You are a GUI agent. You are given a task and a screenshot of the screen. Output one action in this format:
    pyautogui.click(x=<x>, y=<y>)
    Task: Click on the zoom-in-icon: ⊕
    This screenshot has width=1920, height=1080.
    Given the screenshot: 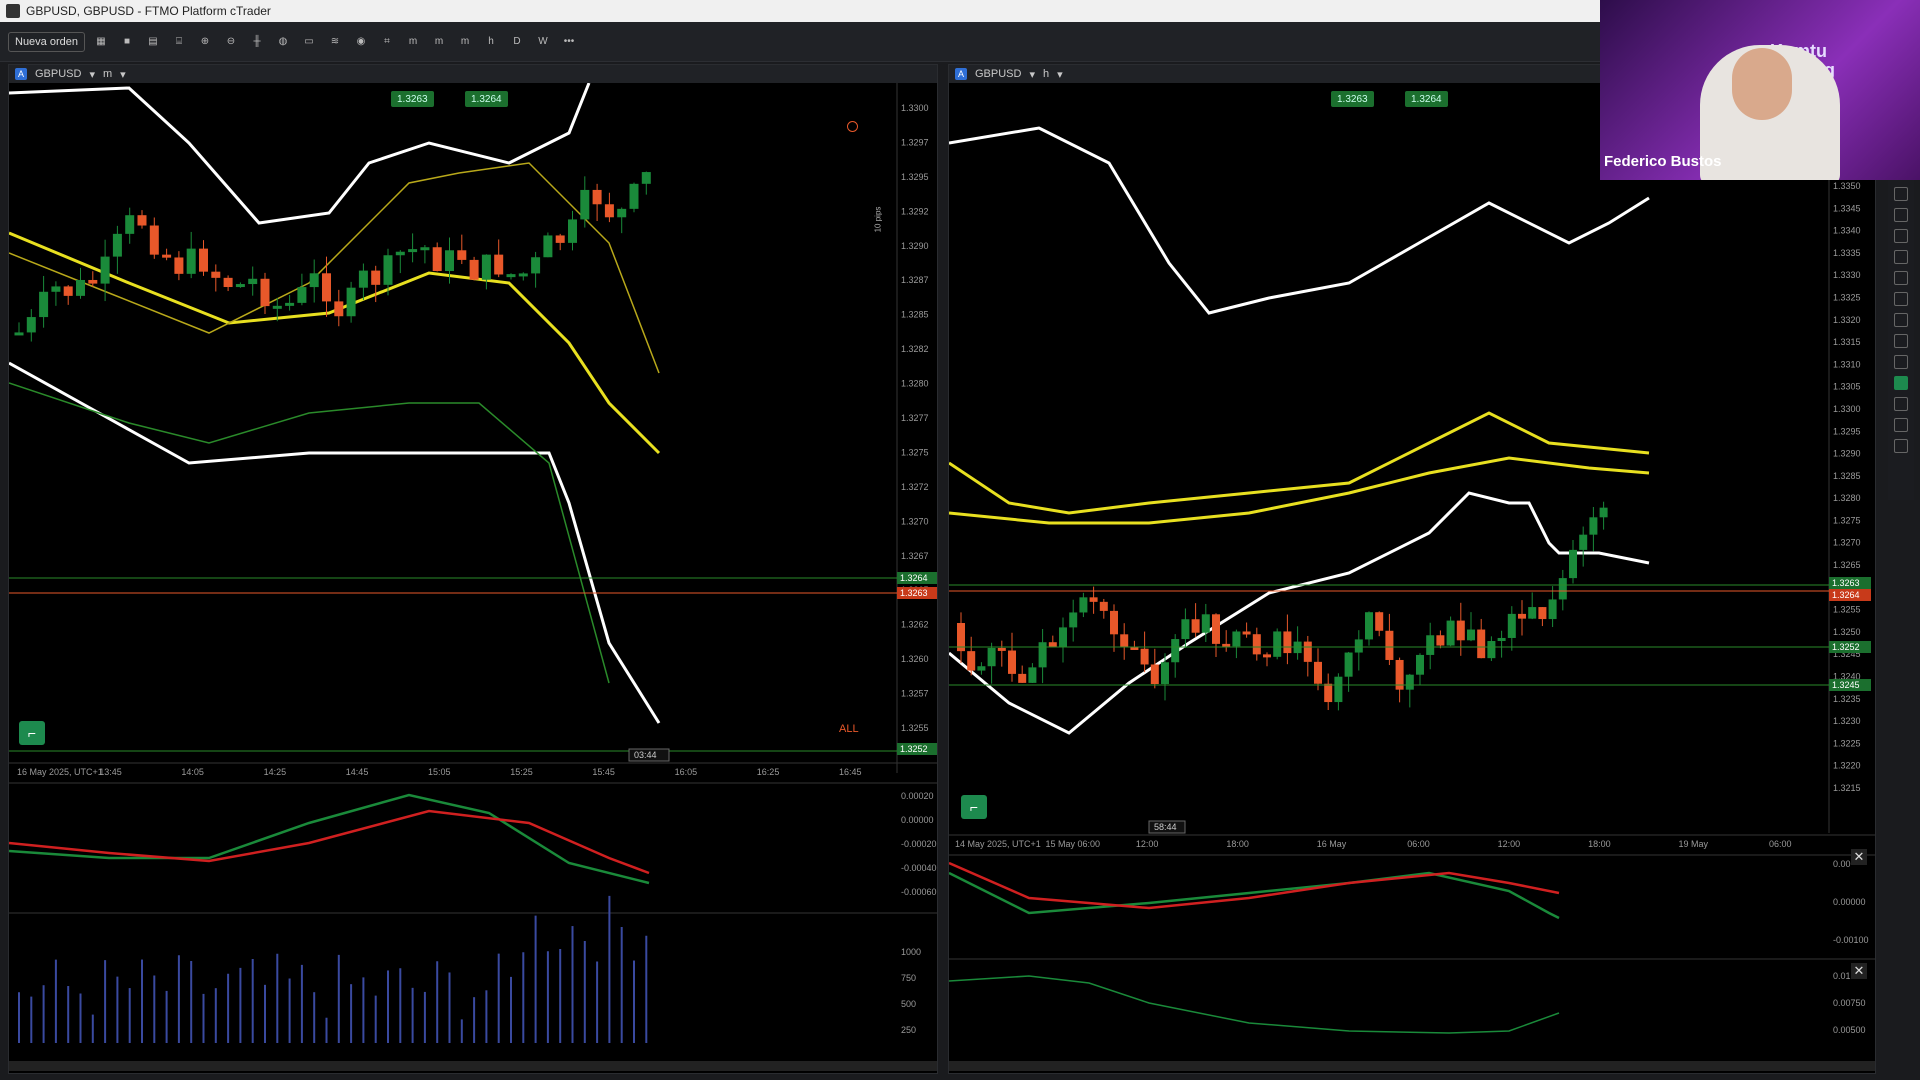 What is the action you would take?
    pyautogui.click(x=205, y=42)
    